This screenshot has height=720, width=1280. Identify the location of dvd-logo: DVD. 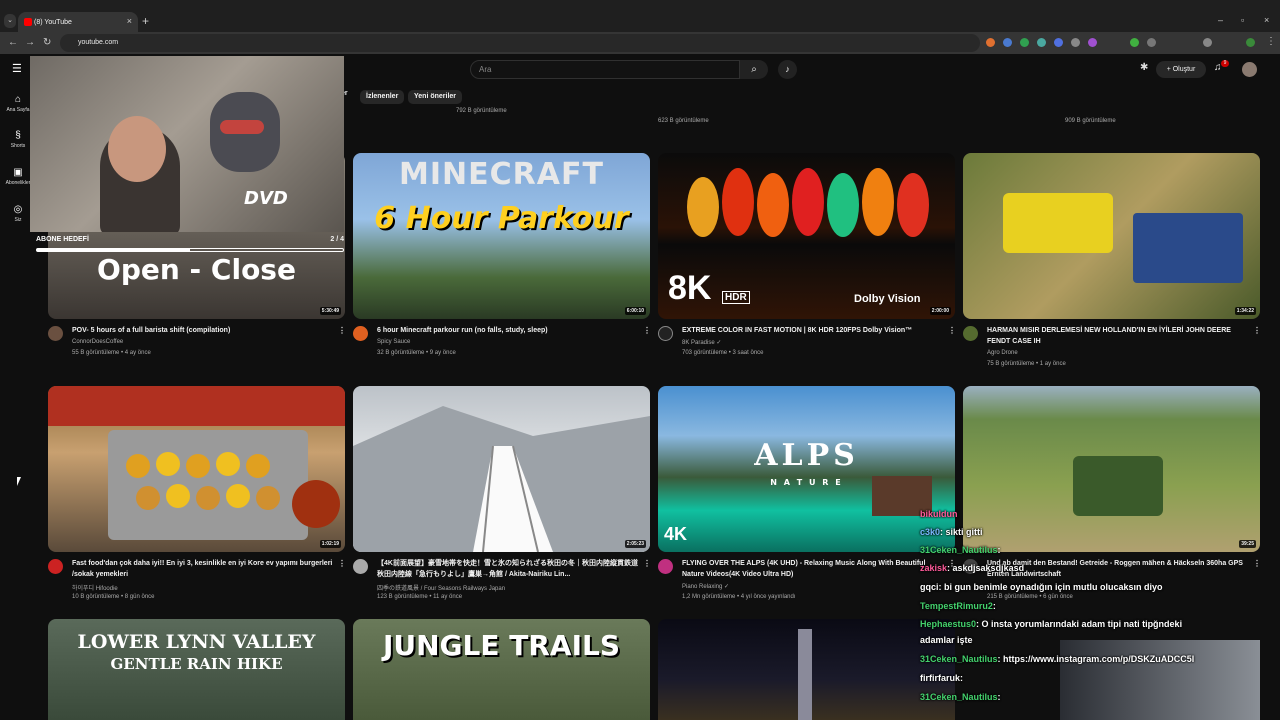
(266, 198).